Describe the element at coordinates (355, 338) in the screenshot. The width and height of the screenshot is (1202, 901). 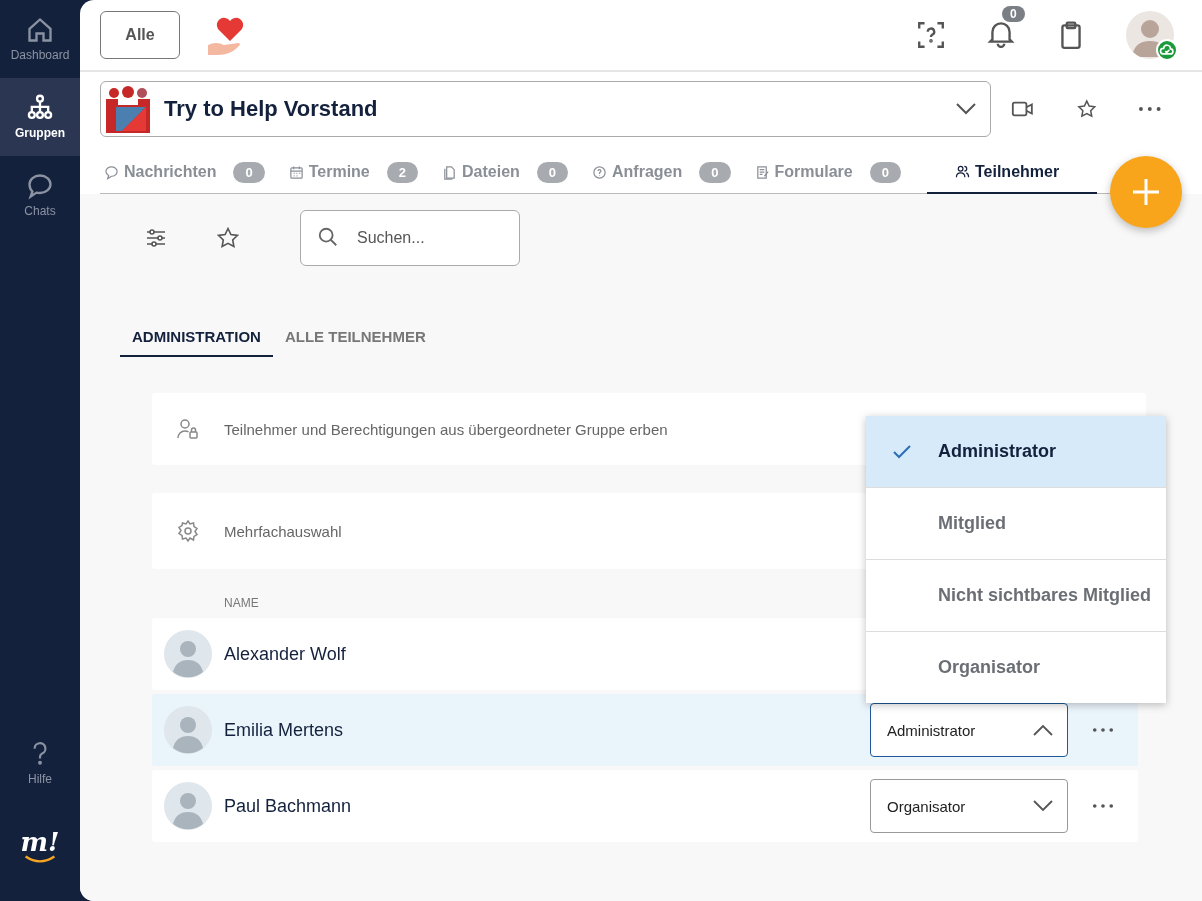
I see `subtab: ALLE TEILNEHMER` at that location.